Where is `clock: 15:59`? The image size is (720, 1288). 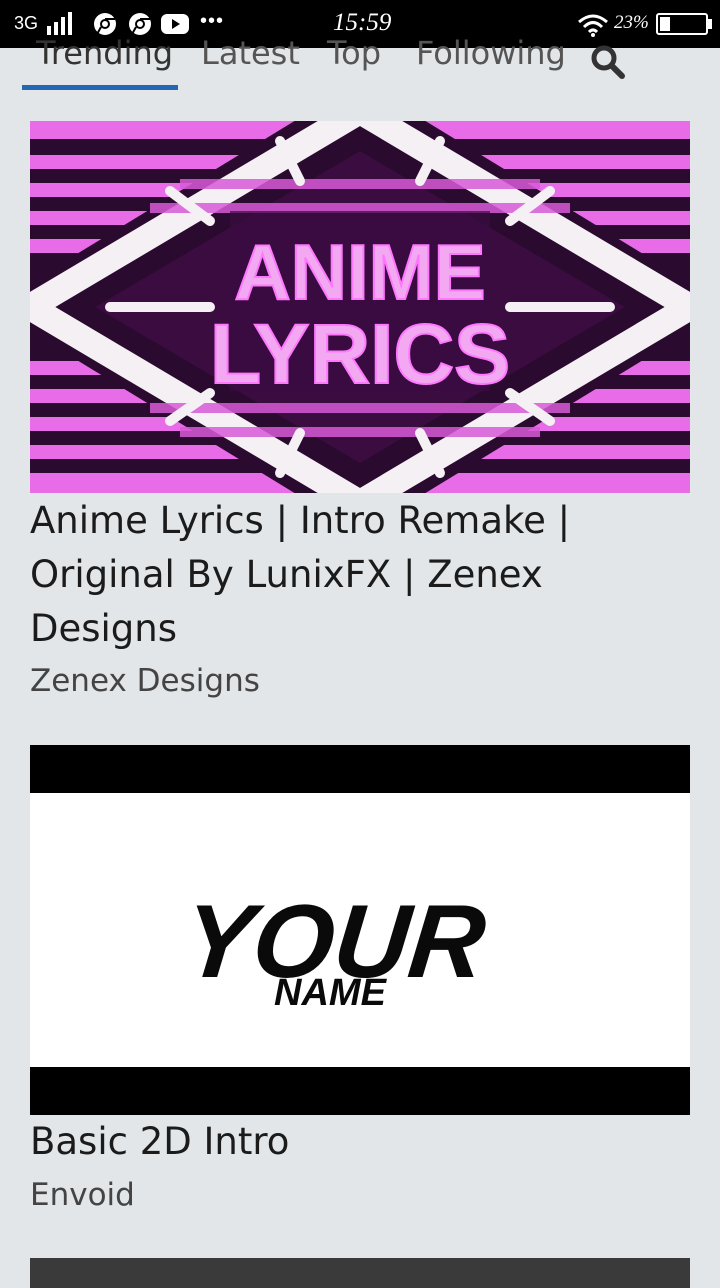
clock: 15:59 is located at coordinates (362, 22).